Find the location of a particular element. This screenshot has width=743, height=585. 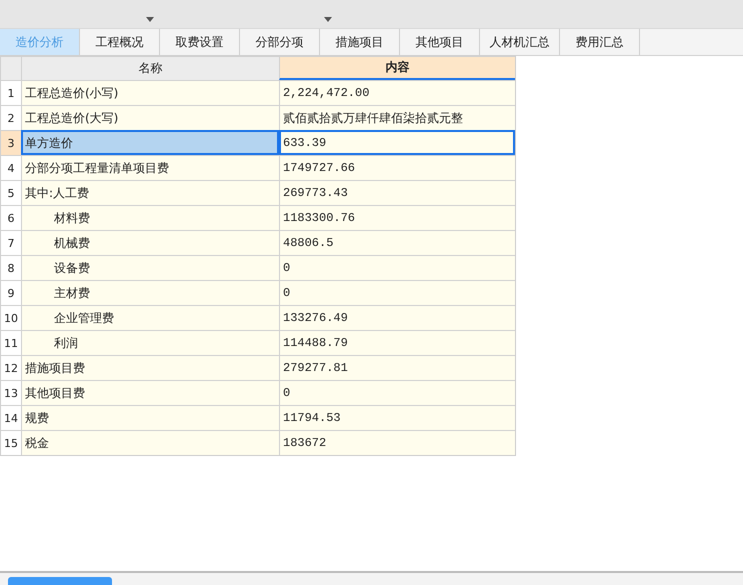

table-cell: 其他项目费 is located at coordinates (150, 392).